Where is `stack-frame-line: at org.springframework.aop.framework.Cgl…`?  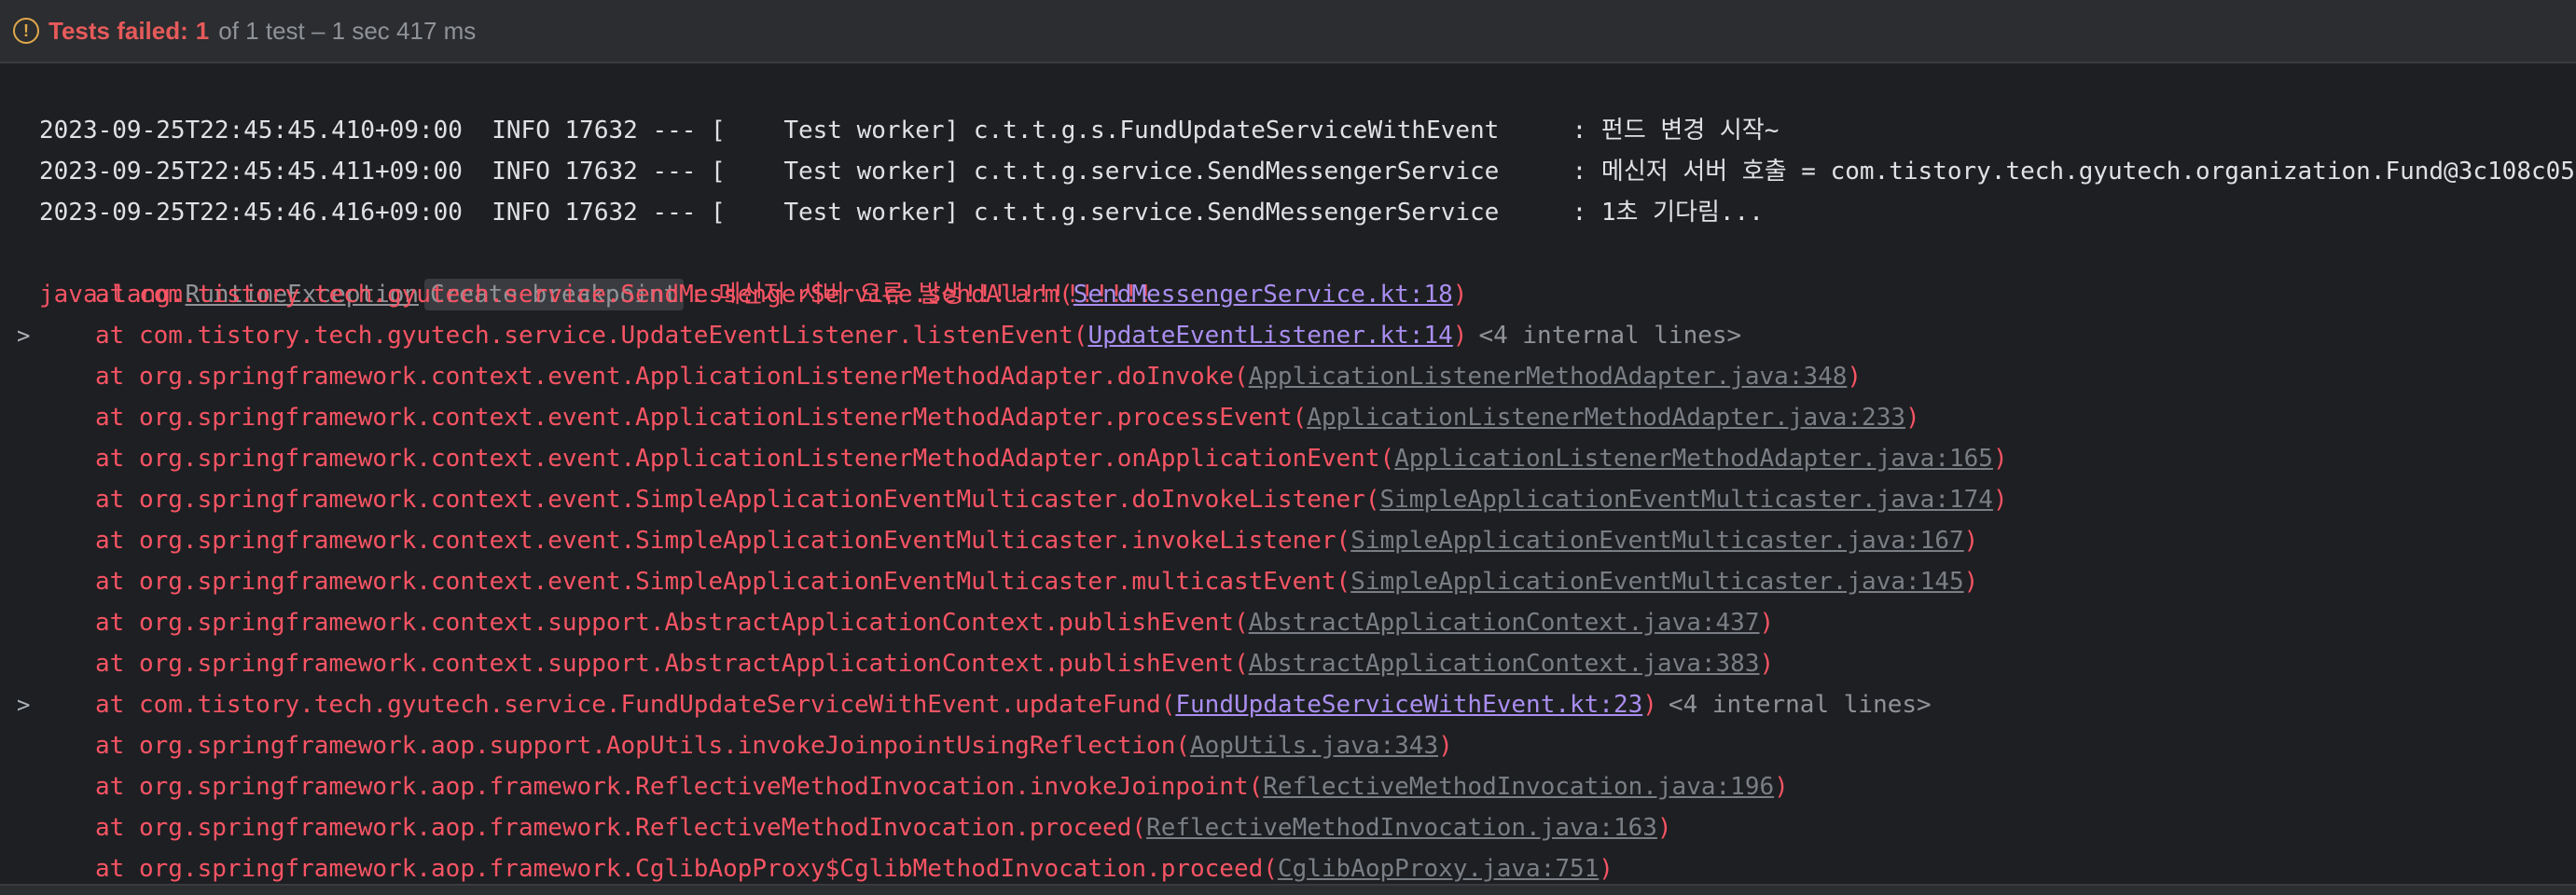
stack-frame-line: at org.springframework.aop.framework.Cgl… is located at coordinates (1288, 867).